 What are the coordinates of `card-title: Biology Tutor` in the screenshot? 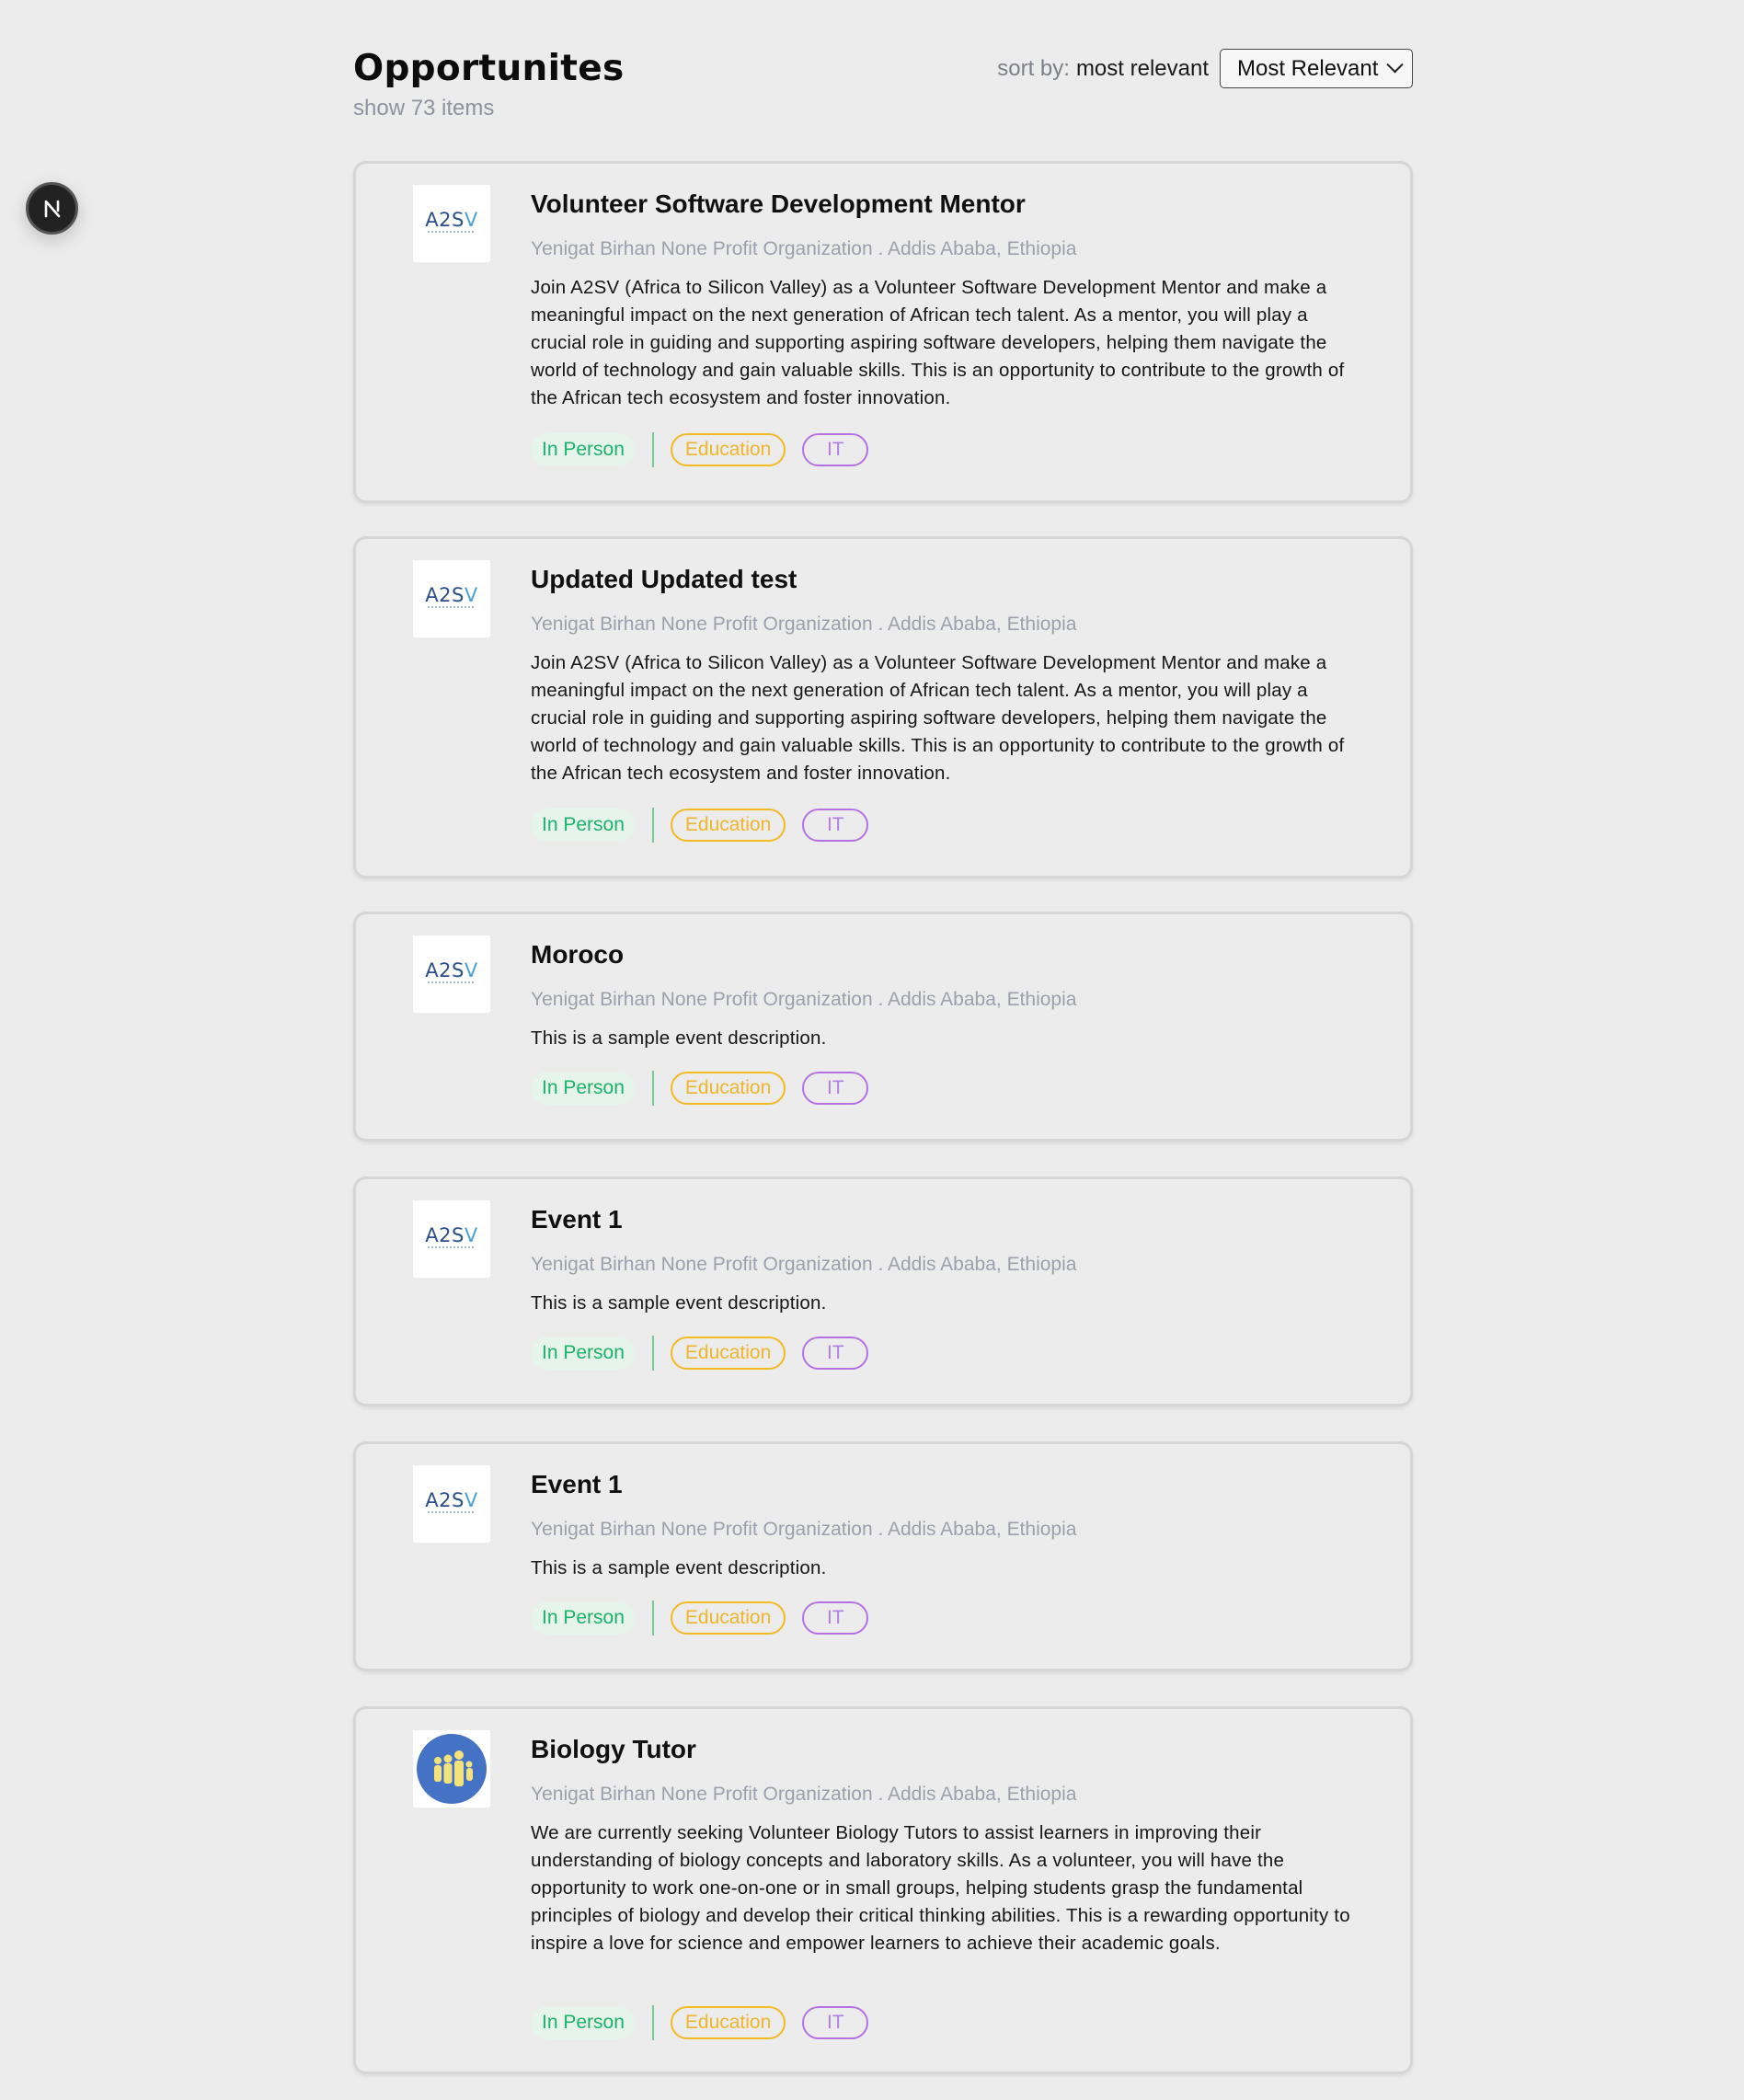 It's located at (613, 1749).